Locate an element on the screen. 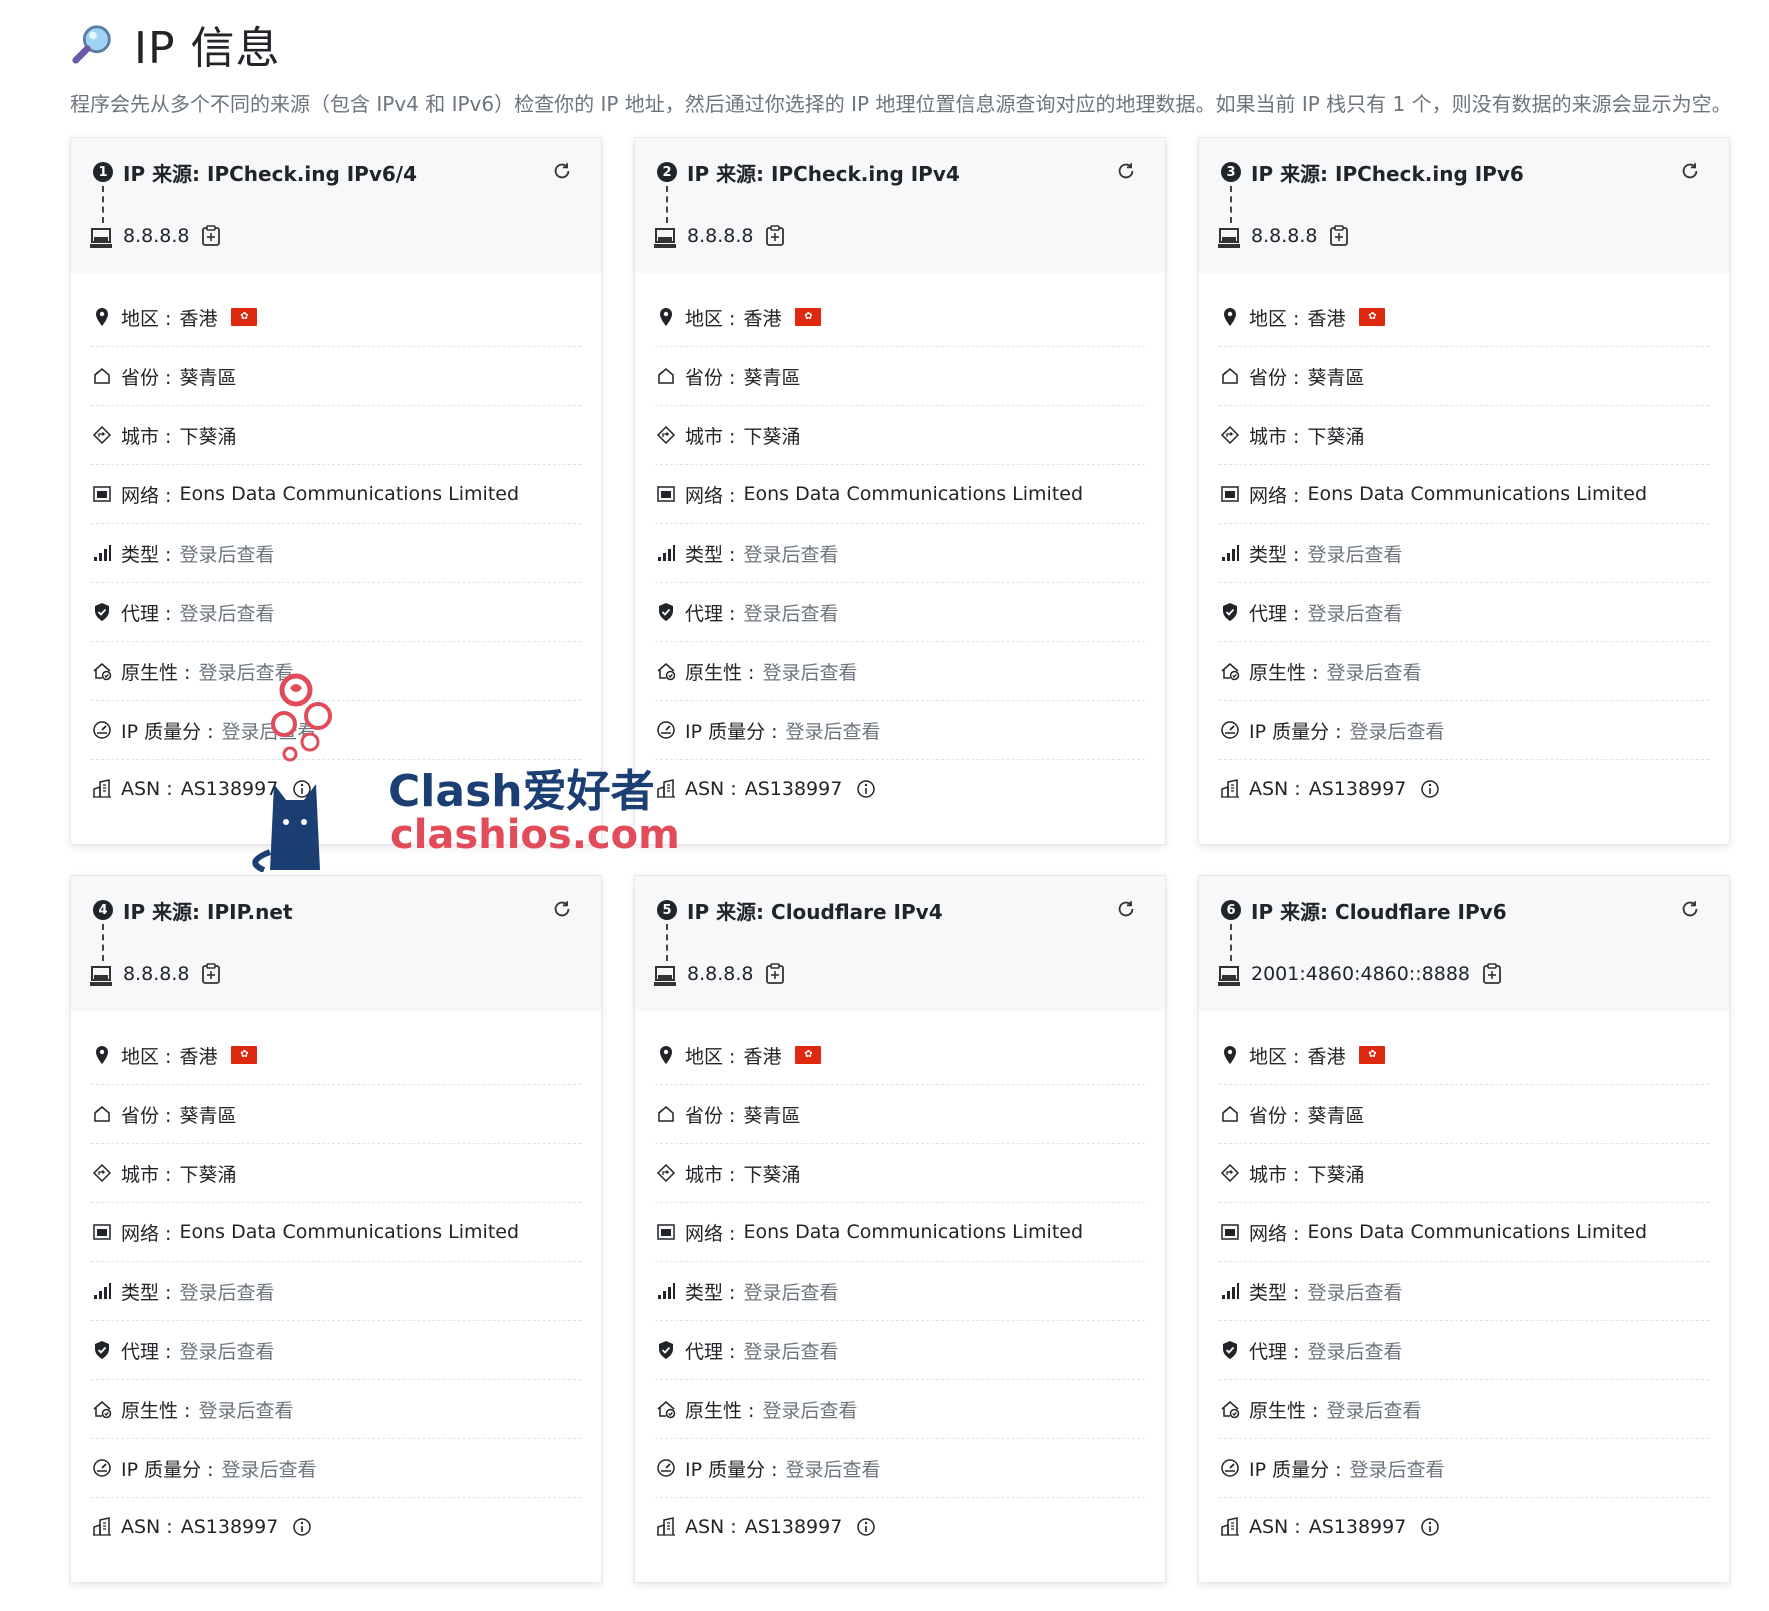 The height and width of the screenshot is (1611, 1769). row-province: 省份 : 葵青區 is located at coordinates (1464, 376).